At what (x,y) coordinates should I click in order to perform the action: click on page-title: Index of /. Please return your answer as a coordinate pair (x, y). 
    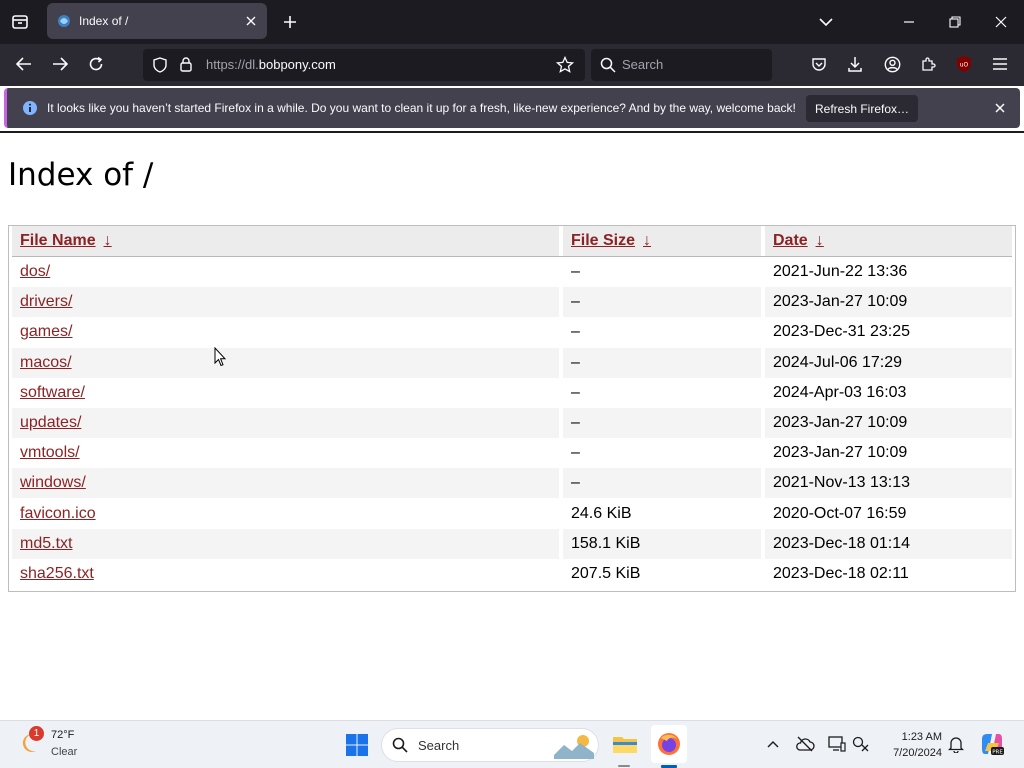
    Looking at the image, I should click on (81, 175).